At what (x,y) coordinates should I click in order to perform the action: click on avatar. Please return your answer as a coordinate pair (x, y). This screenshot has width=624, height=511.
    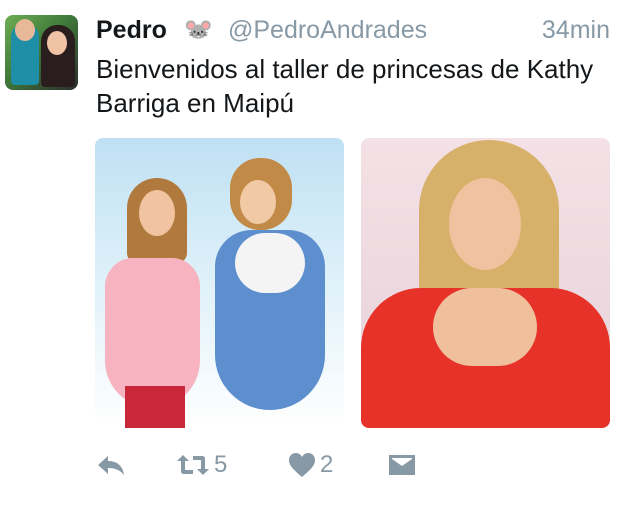
    Looking at the image, I should click on (41, 52).